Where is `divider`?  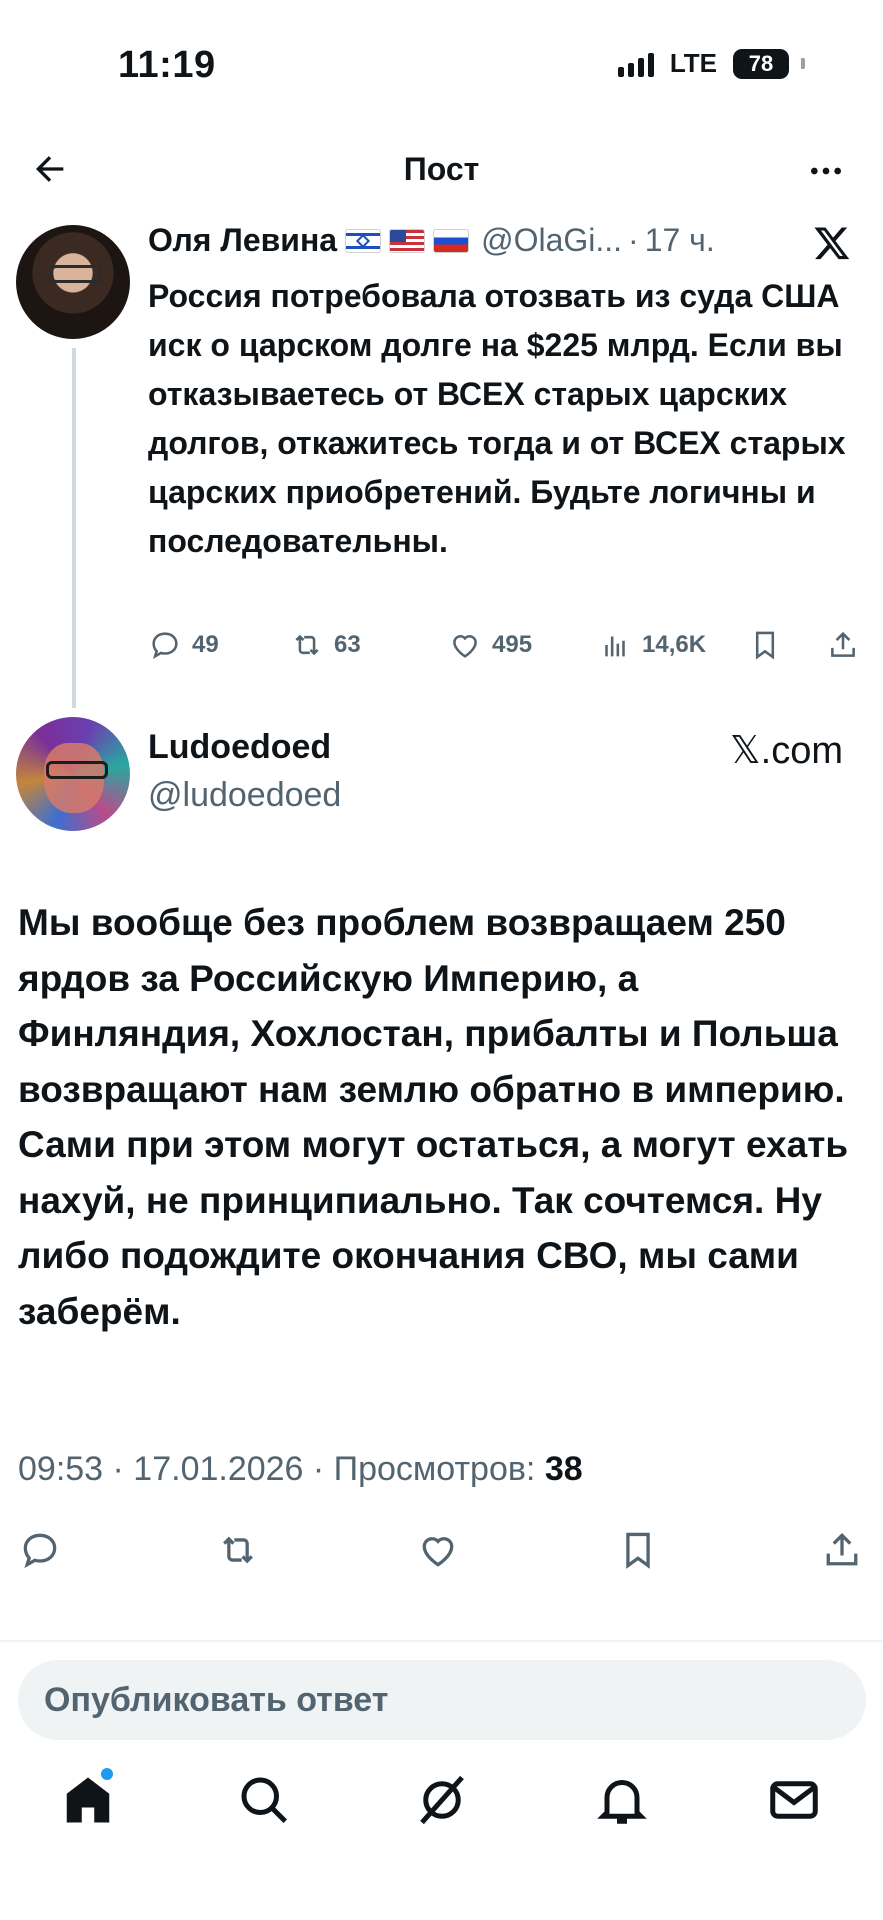
divider is located at coordinates (441, 1641).